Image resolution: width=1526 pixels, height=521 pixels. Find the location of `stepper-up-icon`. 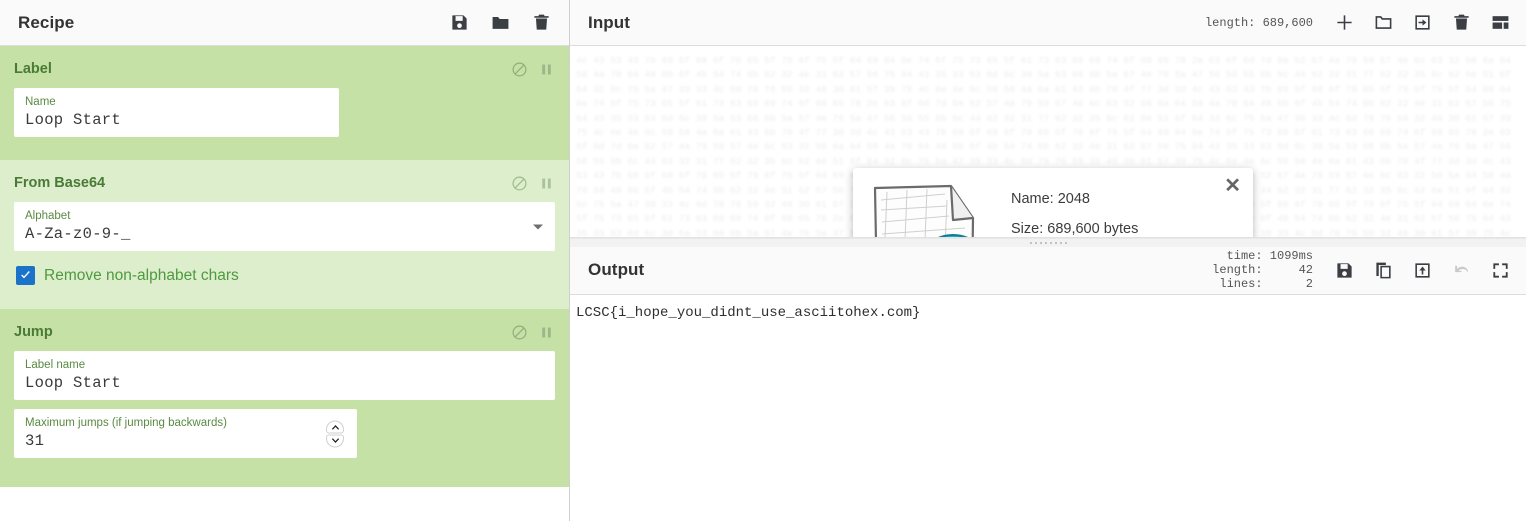

stepper-up-icon is located at coordinates (335, 426).